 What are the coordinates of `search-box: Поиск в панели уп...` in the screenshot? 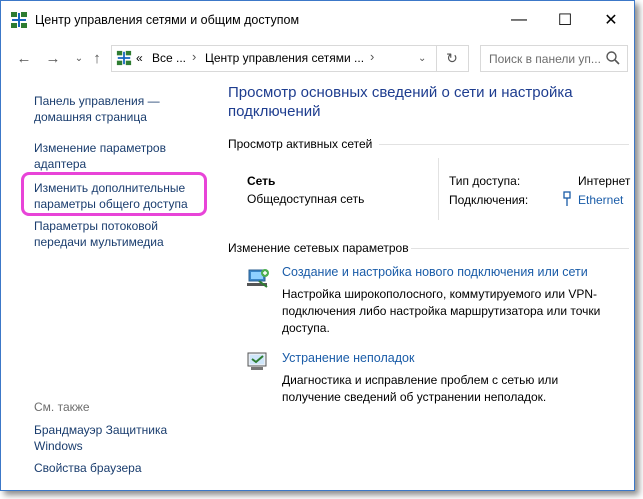 It's located at (554, 58).